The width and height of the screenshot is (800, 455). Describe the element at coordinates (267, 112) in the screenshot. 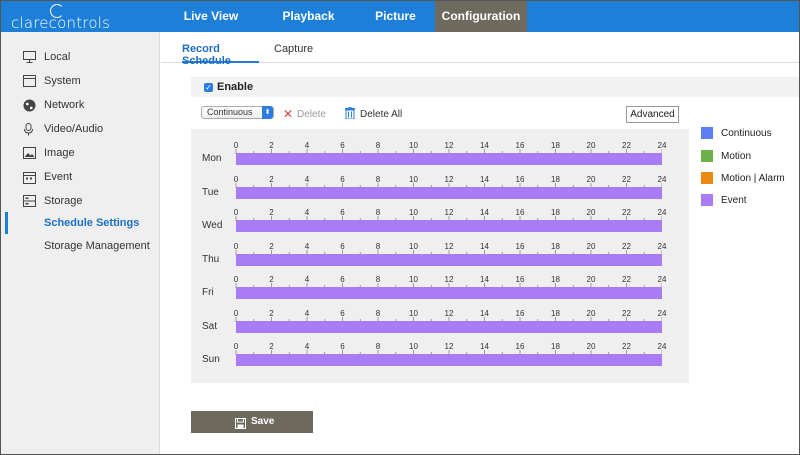

I see `chevron-down-icon: ⬍` at that location.